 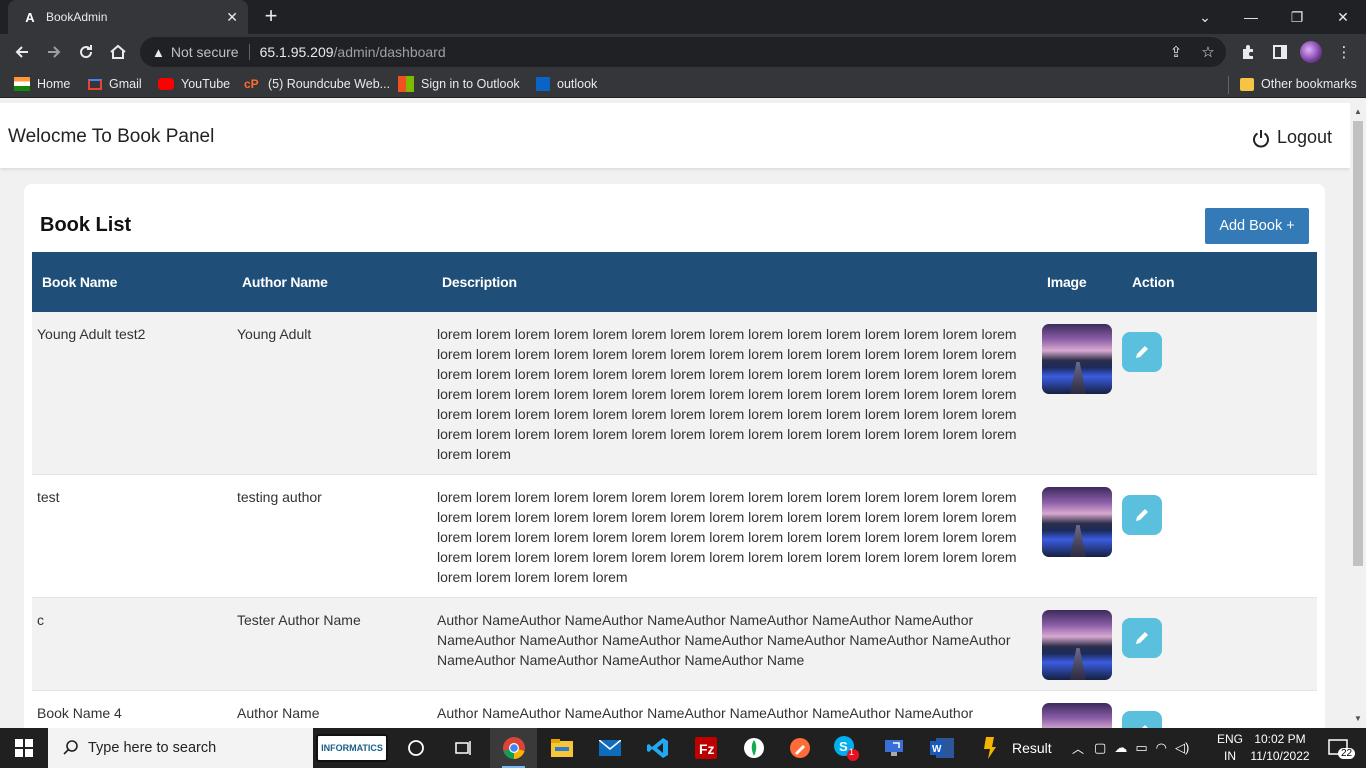 What do you see at coordinates (118, 52) in the screenshot?
I see `home-icon` at bounding box center [118, 52].